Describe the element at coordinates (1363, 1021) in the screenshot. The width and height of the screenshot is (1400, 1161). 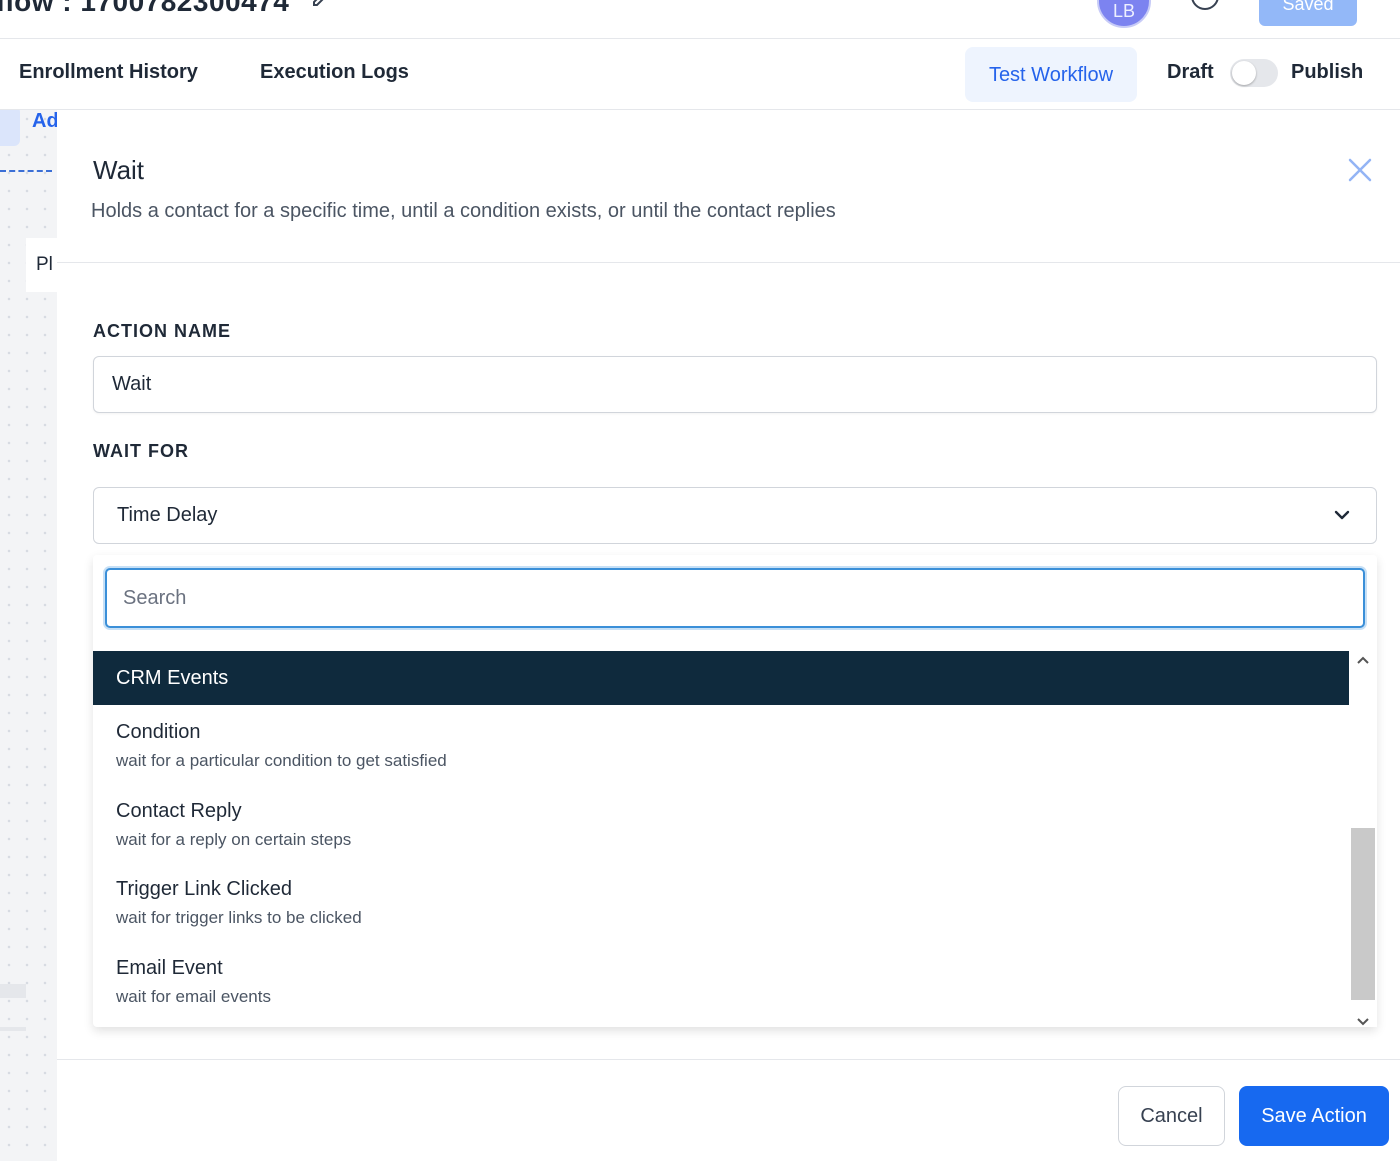
I see `scroll-down-arrow-icon` at that location.